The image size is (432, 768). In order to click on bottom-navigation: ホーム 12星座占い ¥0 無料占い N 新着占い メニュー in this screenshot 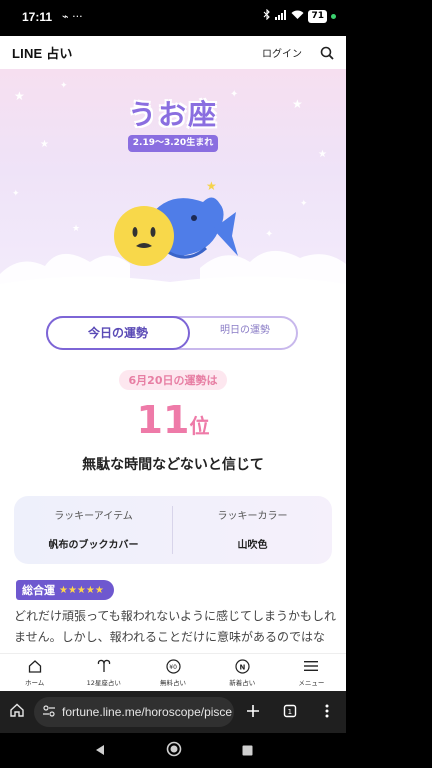, I will do `click(173, 672)`.